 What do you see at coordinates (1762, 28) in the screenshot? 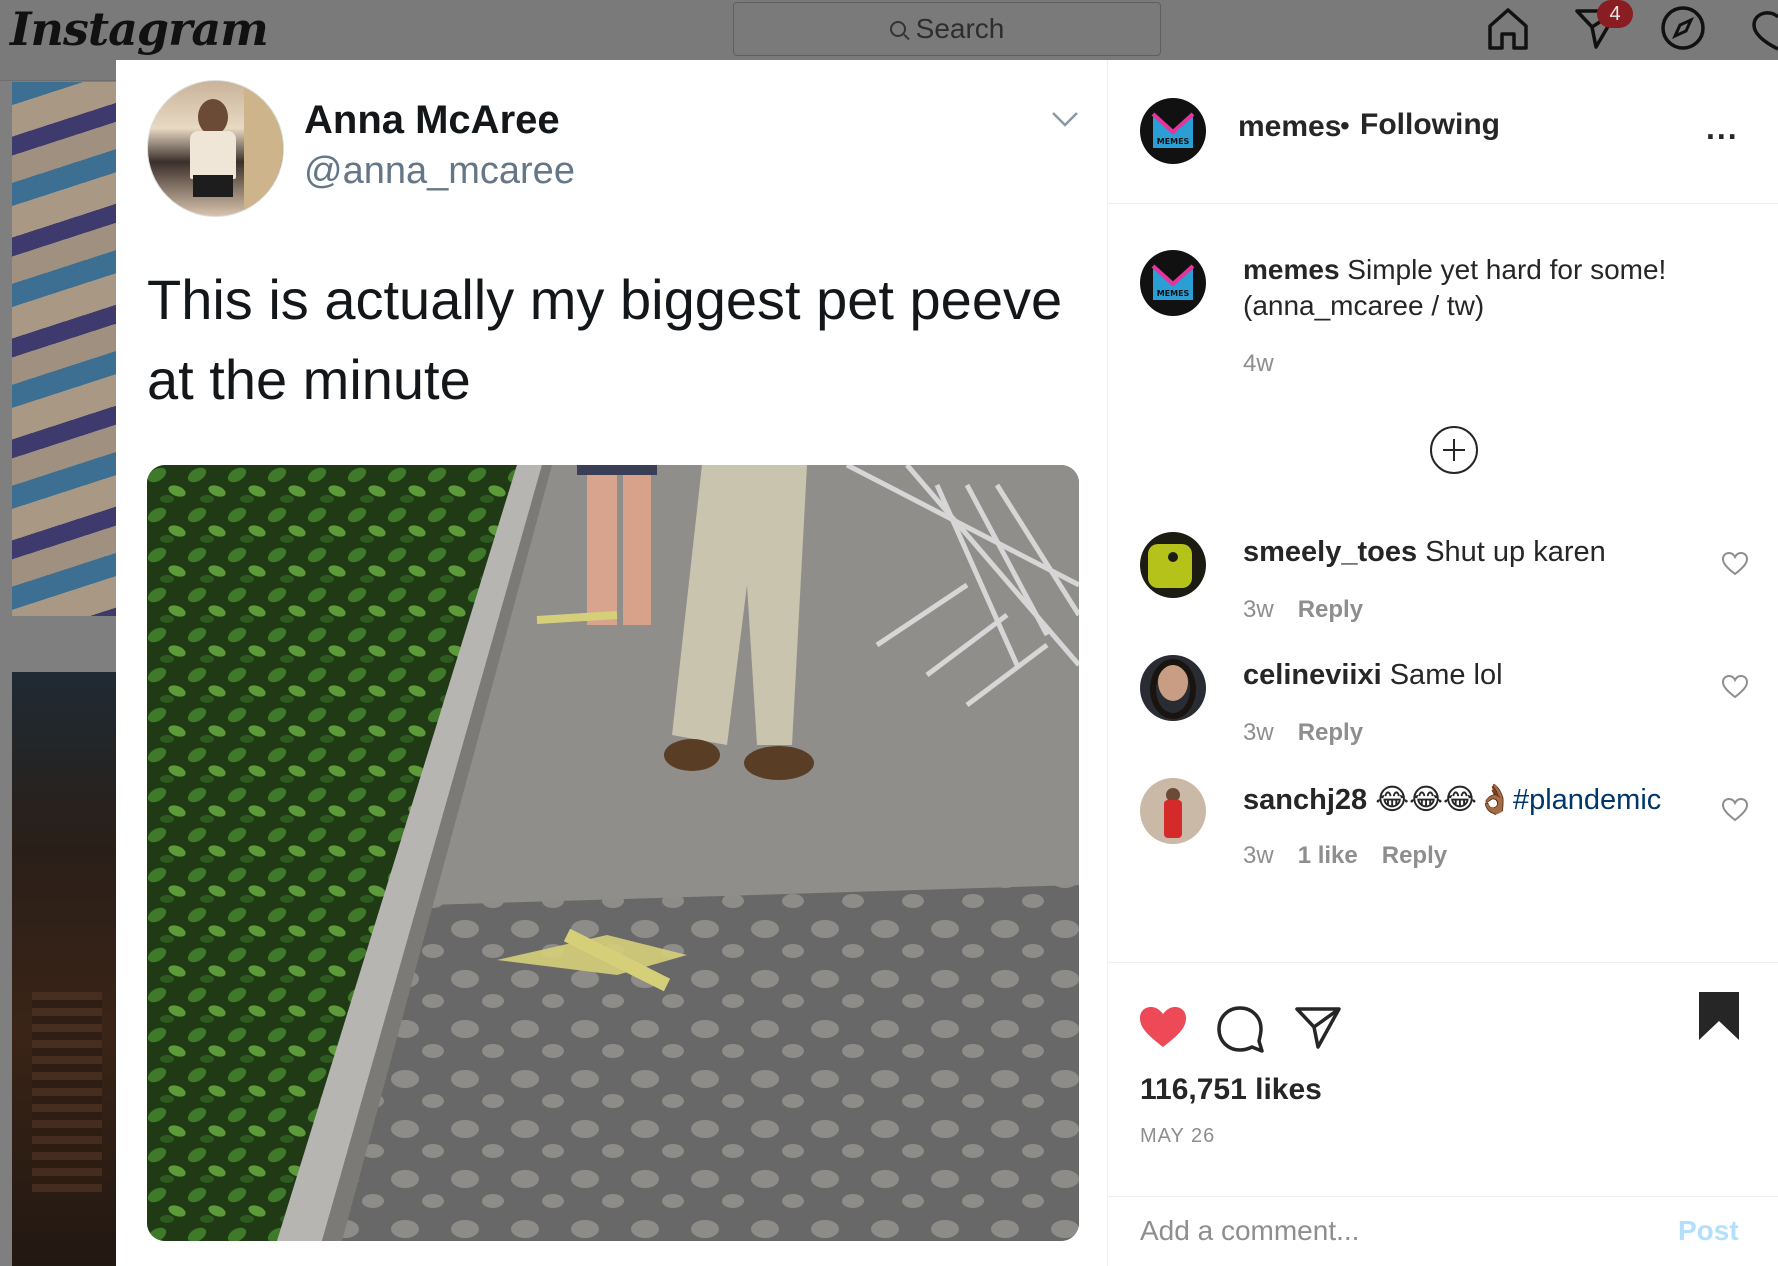
I see `activity-heart-icon` at bounding box center [1762, 28].